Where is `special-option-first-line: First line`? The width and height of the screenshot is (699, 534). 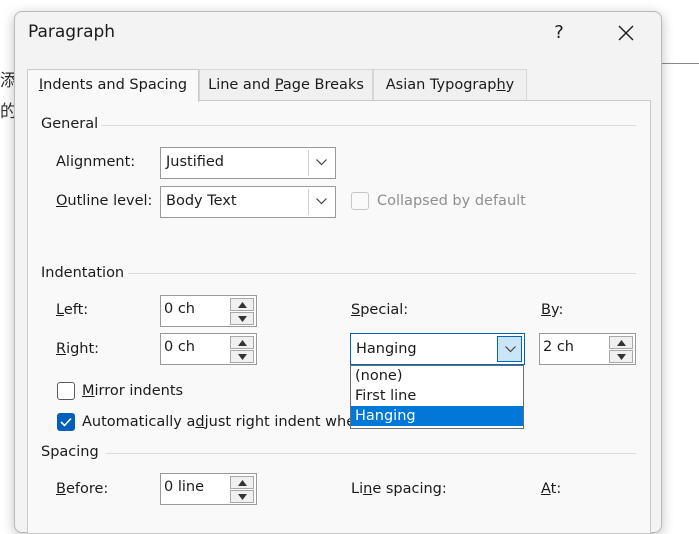 special-option-first-line: First line is located at coordinates (437, 396).